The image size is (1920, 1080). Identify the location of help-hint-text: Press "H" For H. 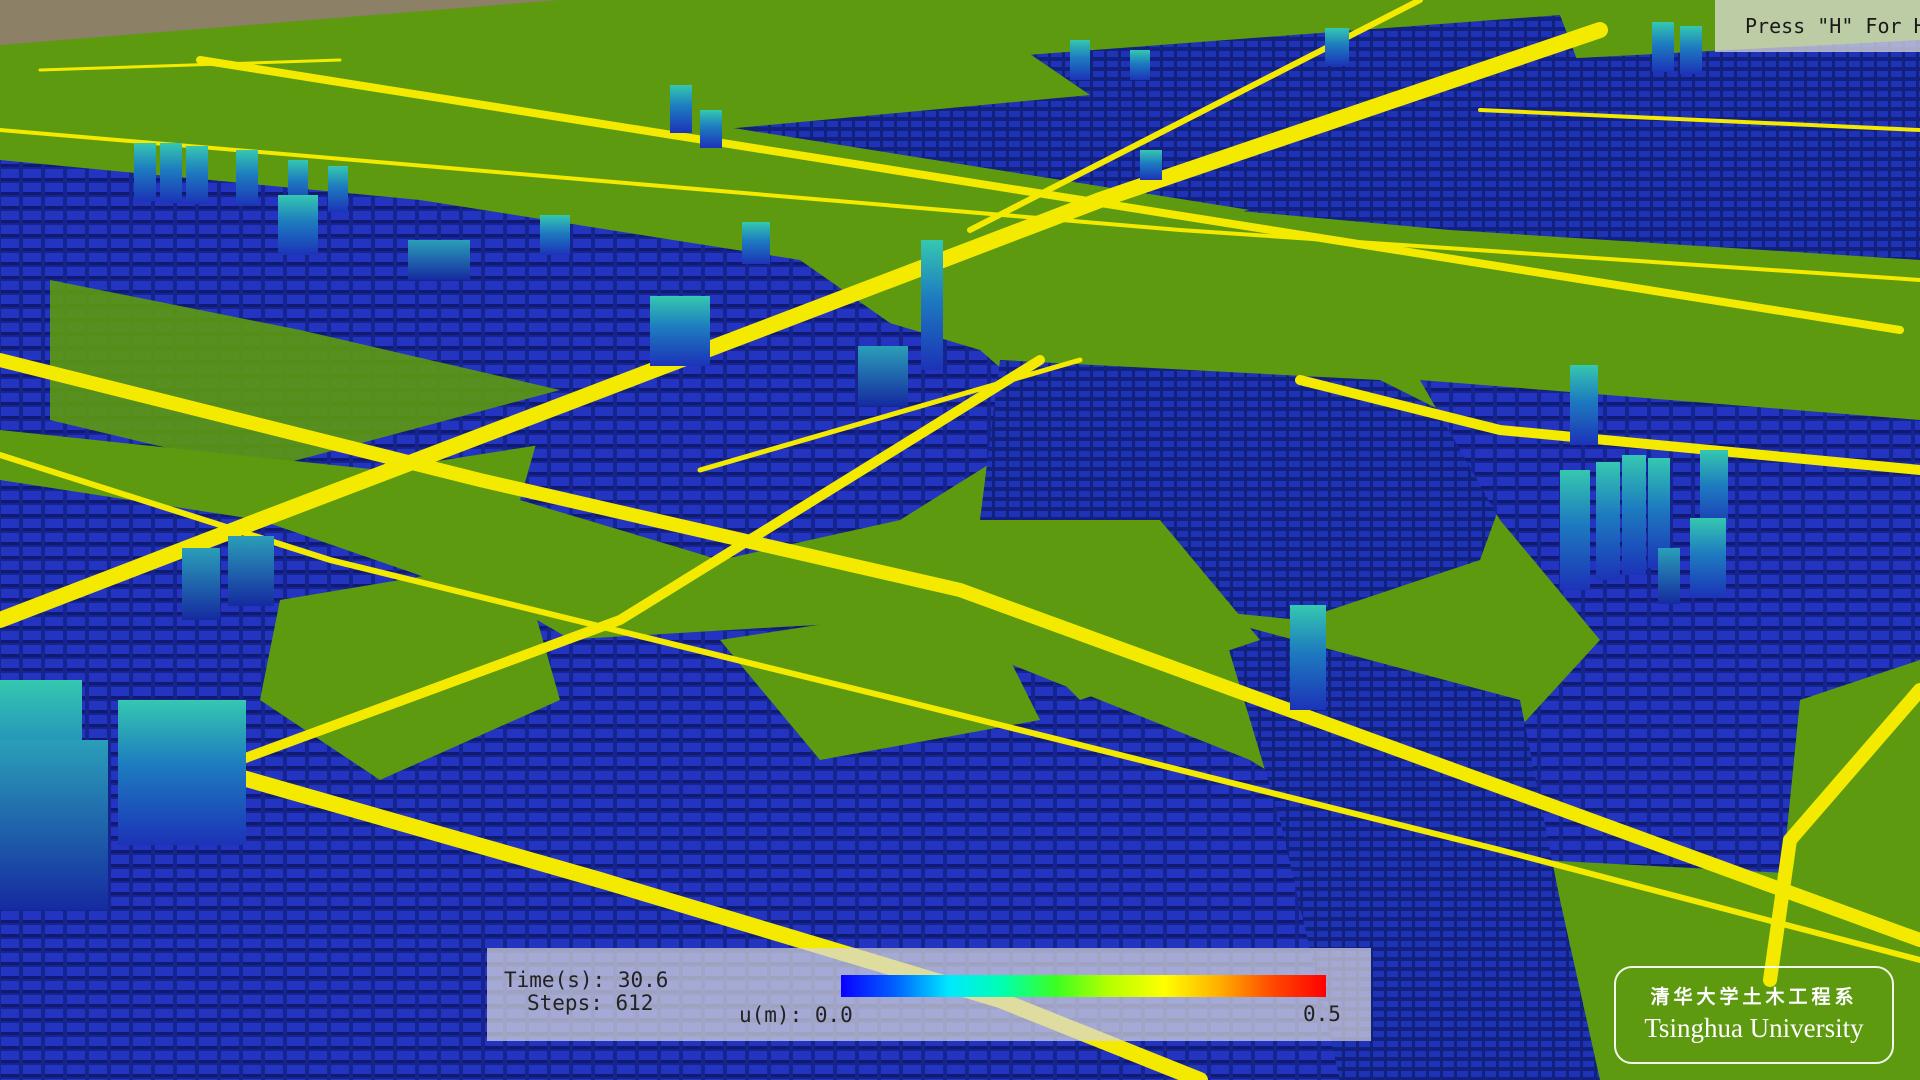
(1832, 26).